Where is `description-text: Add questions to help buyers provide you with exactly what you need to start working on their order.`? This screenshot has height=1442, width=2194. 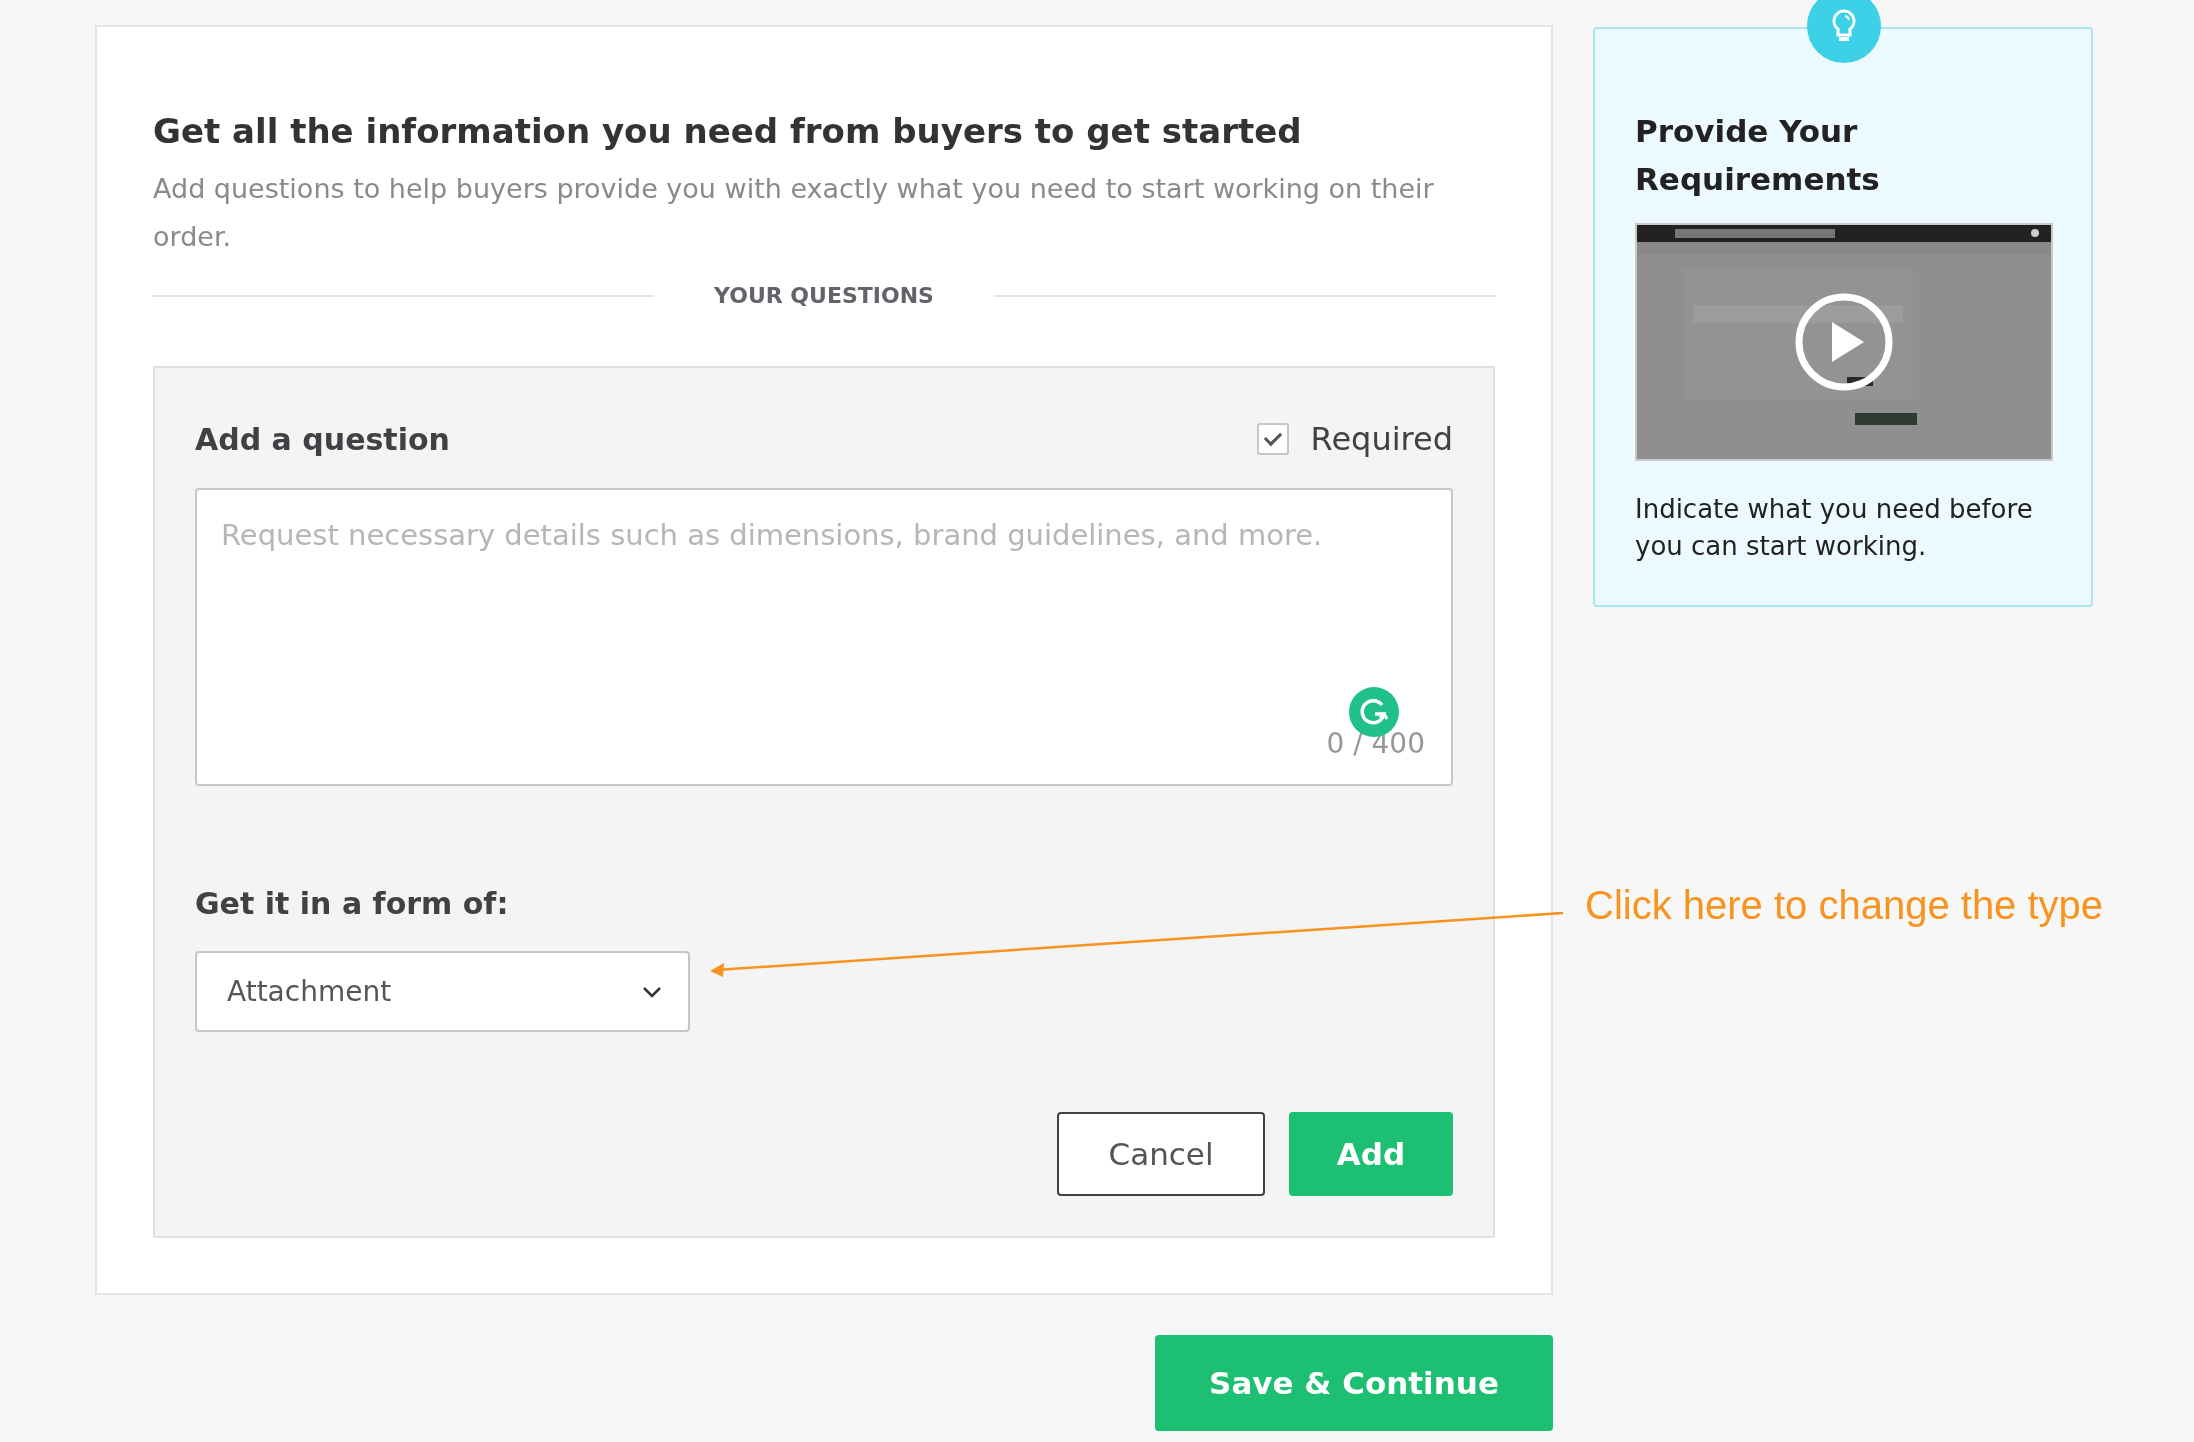 description-text: Add questions to help buyers provide you with exactly what you need to start working on their order. is located at coordinates (794, 213).